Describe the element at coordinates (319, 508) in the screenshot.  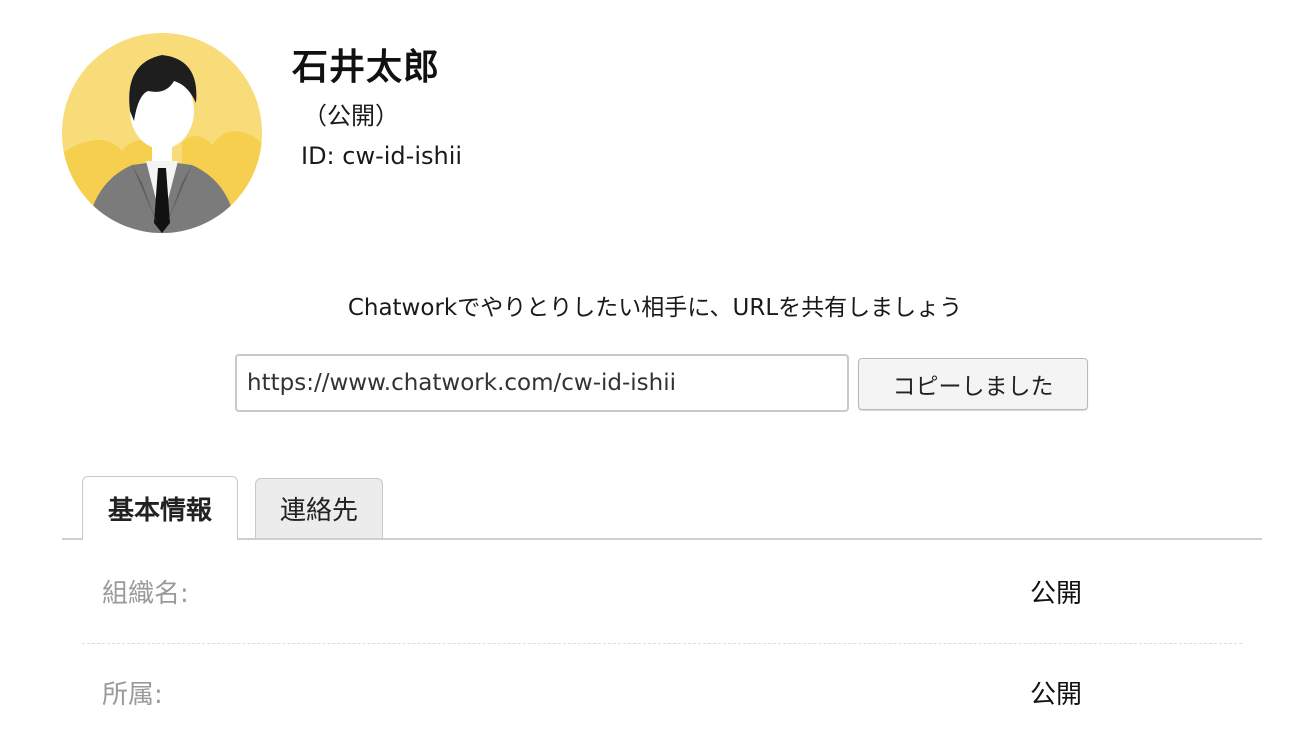
I see `tab-contact: 連絡先` at that location.